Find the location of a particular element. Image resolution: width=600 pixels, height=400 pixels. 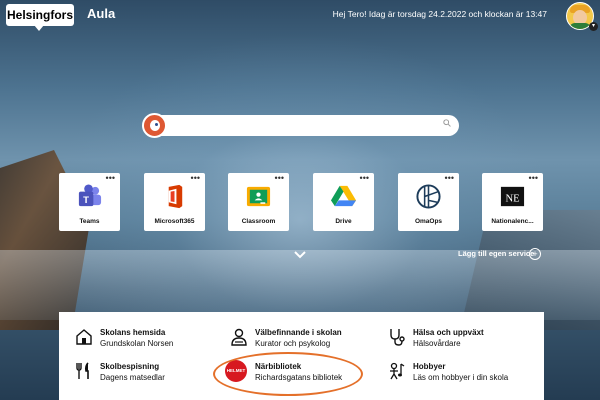

tile-drive: ••• Drive is located at coordinates (343, 202).